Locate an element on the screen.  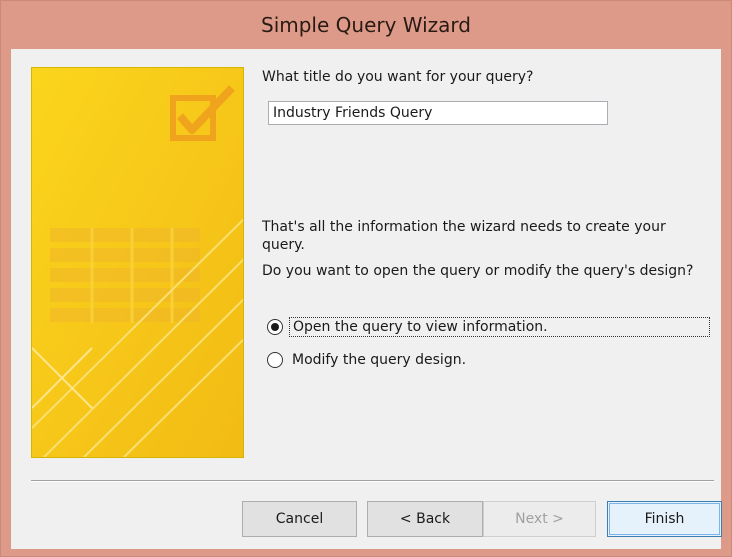
title-prompt-label: What title do you want for your query? is located at coordinates (398, 77).